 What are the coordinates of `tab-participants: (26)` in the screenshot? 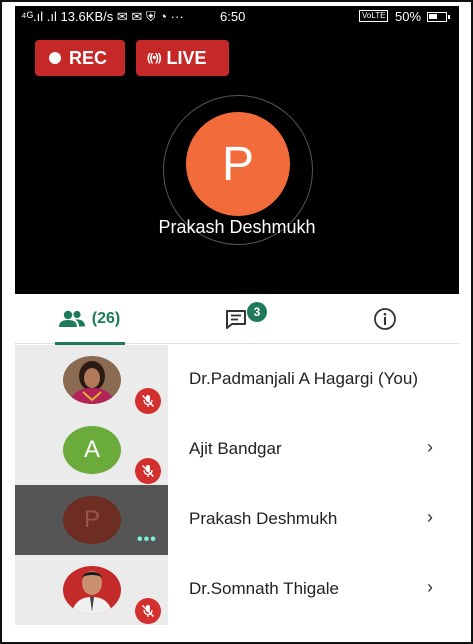 It's located at (89, 319).